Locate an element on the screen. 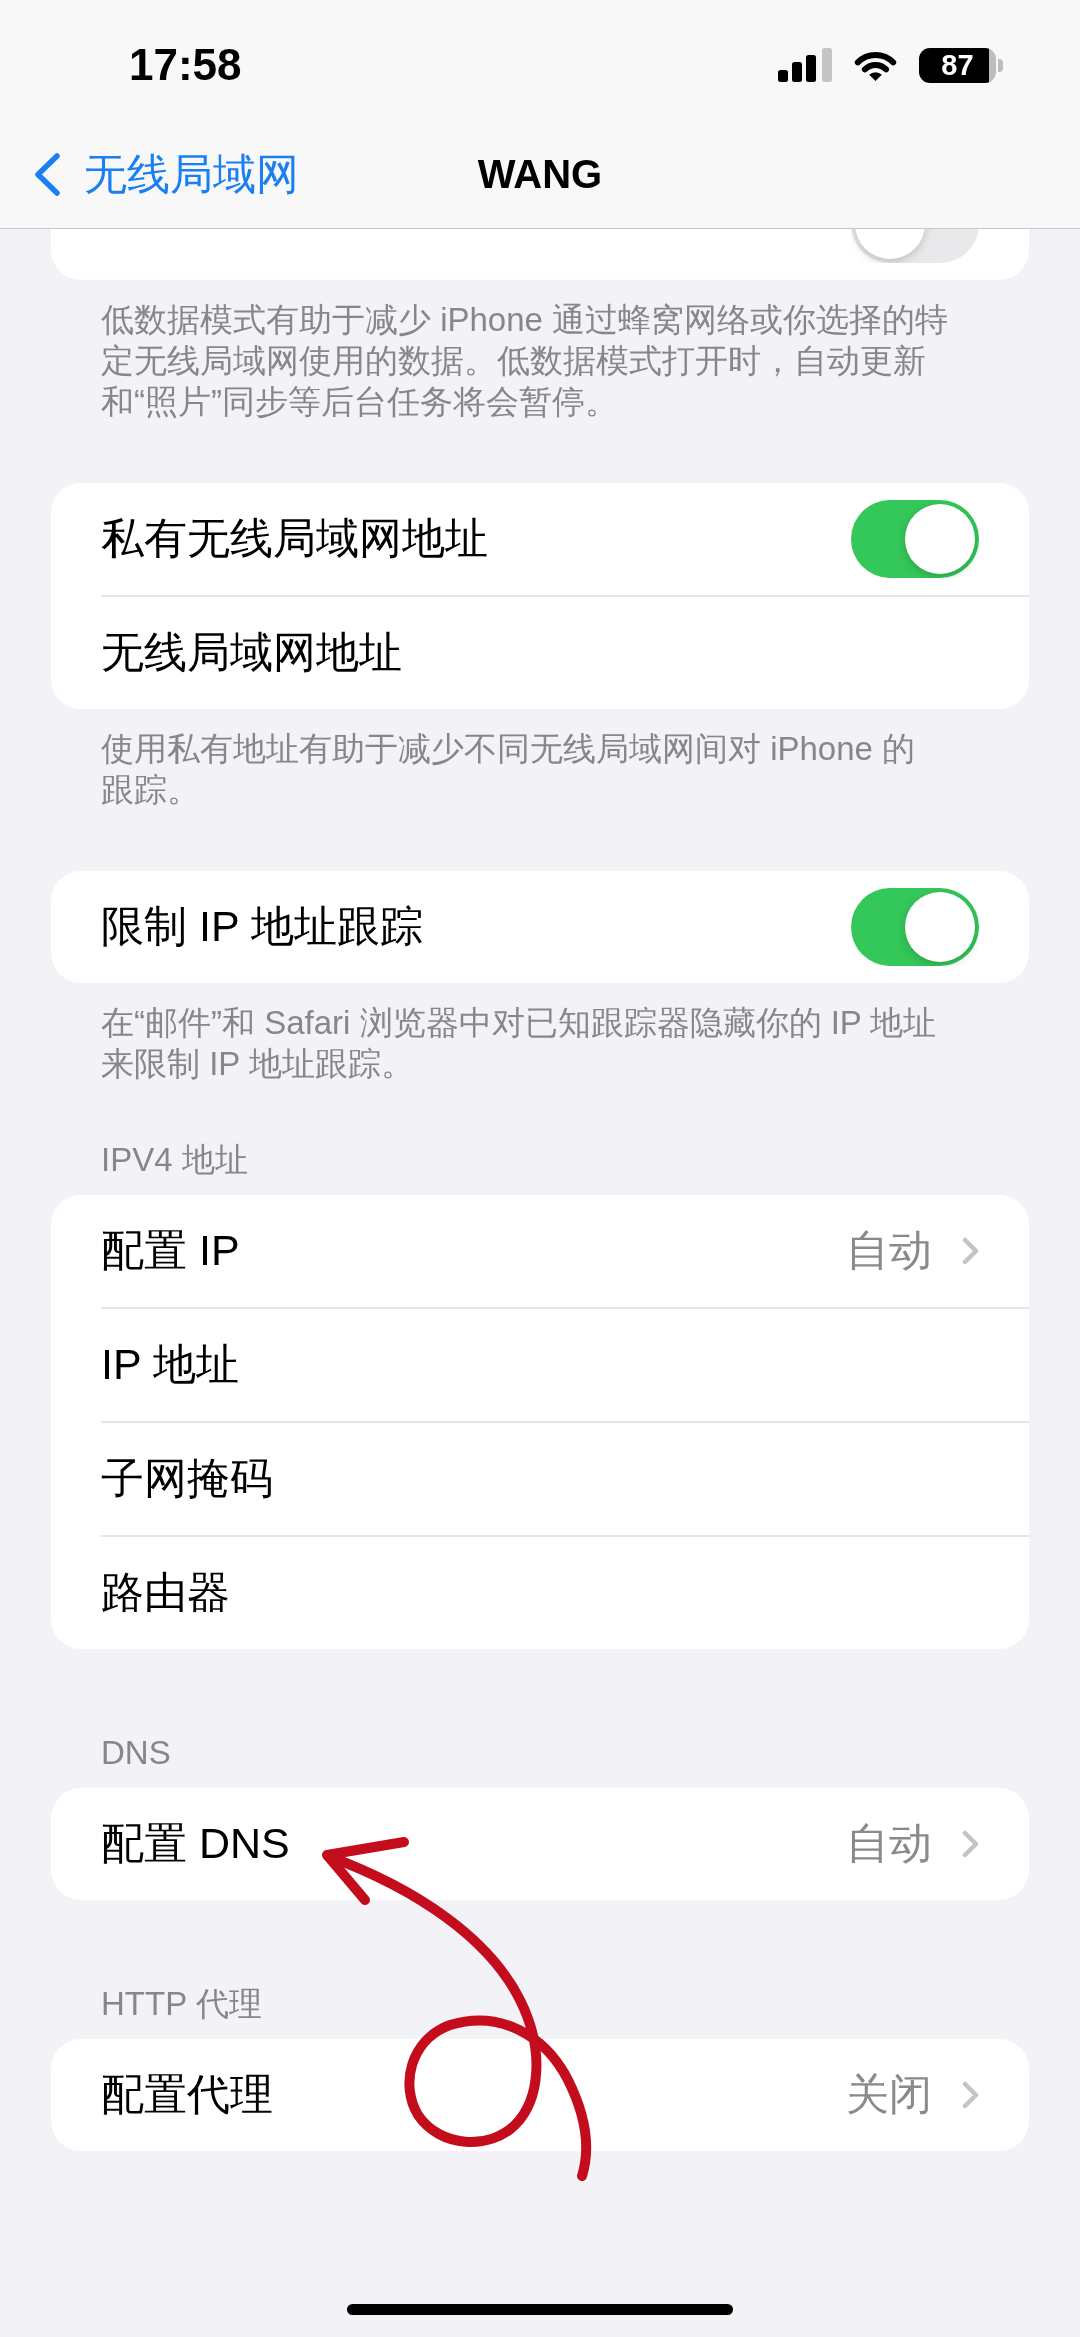 The height and width of the screenshot is (2337, 1080). footer-note: 低数据模式有助于减少 iPhone 通过蜂窝网络或你选择的特定无线局域网使用的数据。低数据模式打开时，自动更新和“照片”同步等后台任务将会暂停。 is located at coordinates (525, 361).